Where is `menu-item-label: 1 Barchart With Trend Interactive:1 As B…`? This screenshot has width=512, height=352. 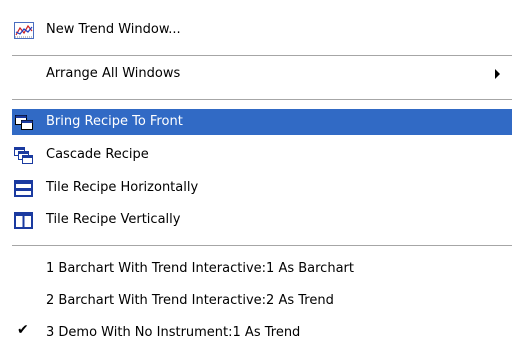 menu-item-label: 1 Barchart With Trend Interactive:1 As B… is located at coordinates (200, 268).